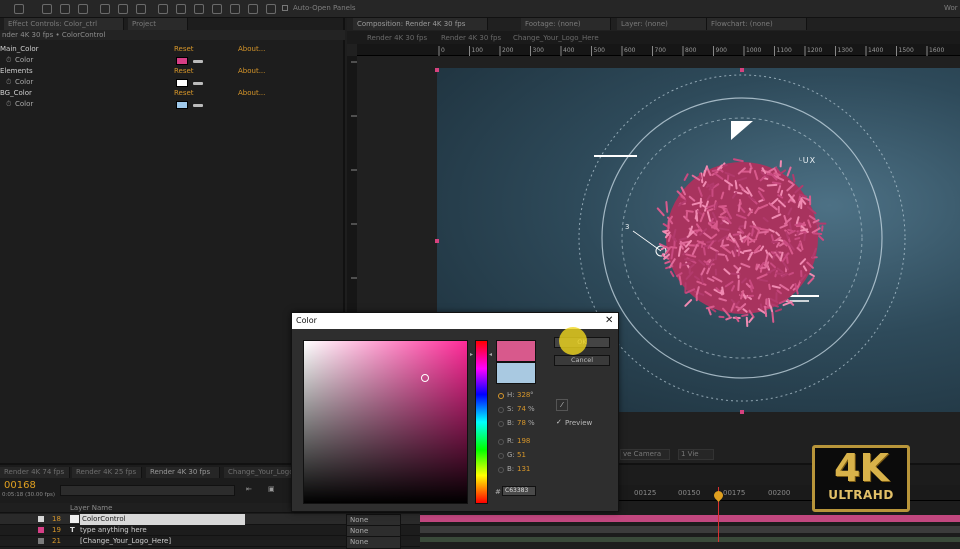  Describe the element at coordinates (501, 470) in the screenshot. I see `radio-blue` at that location.